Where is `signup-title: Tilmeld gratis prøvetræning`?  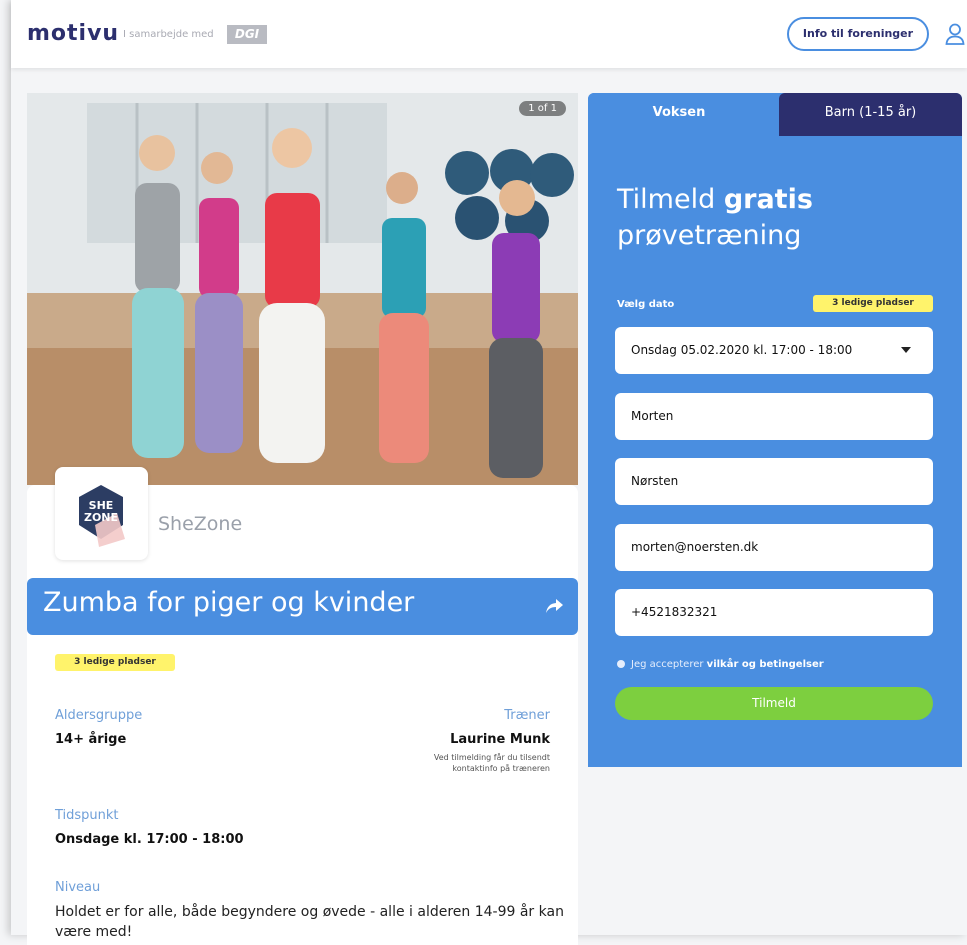 signup-title: Tilmeld gratis prøvetræning is located at coordinates (715, 218).